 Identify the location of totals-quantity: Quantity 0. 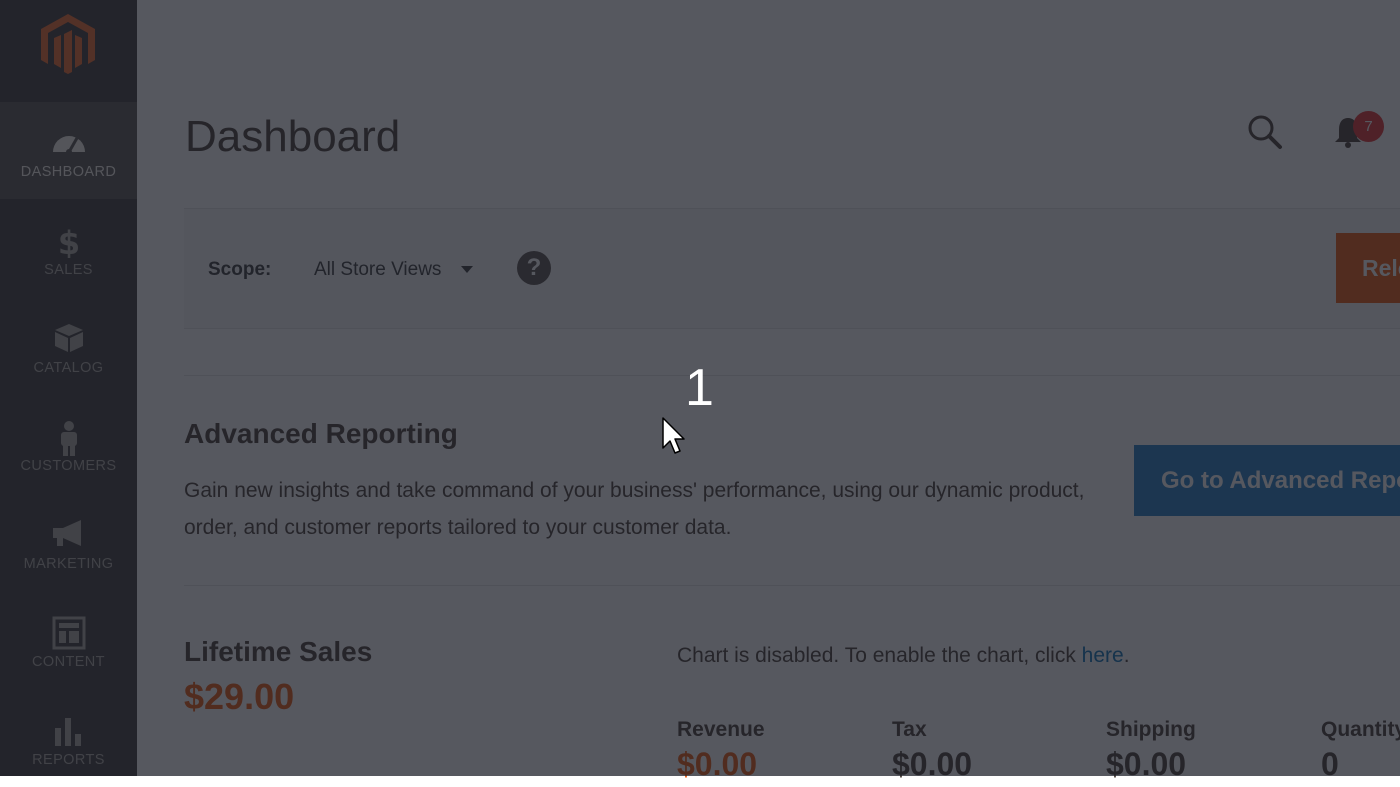
(1360, 750).